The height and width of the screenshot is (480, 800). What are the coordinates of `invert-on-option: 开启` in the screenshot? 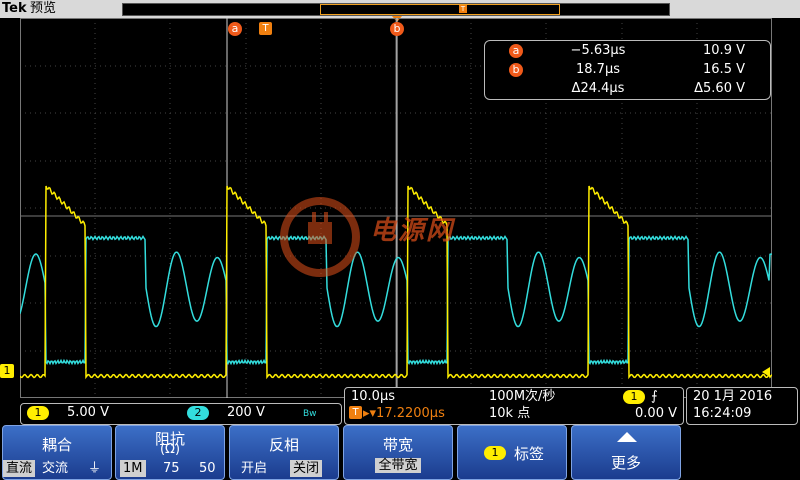 It's located at (254, 468).